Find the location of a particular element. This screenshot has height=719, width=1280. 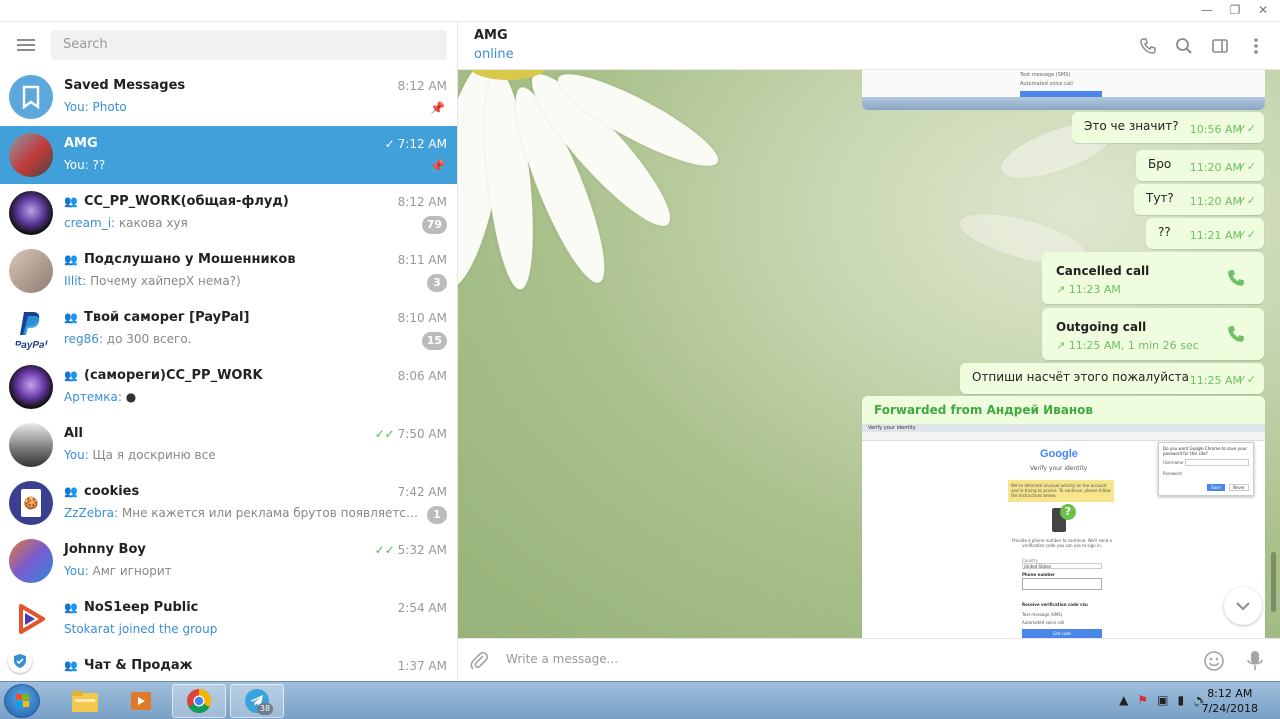

message-time: 11:25 AM is located at coordinates (1215, 380).